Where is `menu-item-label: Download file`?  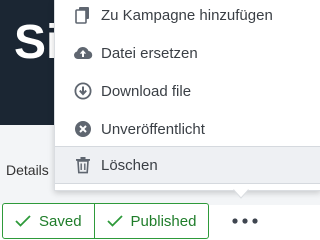 menu-item-label: Download file is located at coordinates (146, 91).